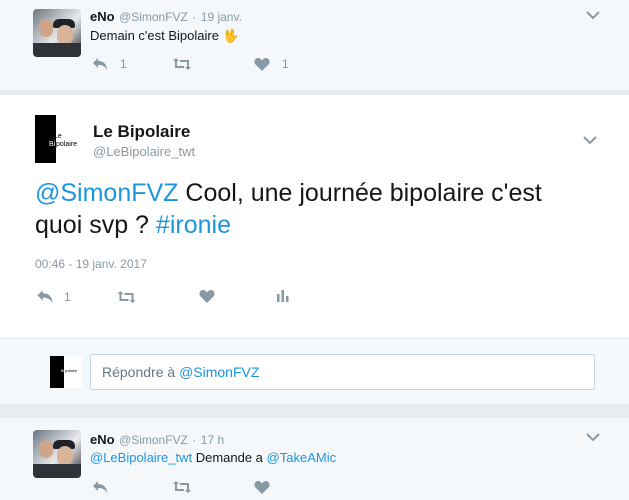  Describe the element at coordinates (271, 64) in the screenshot. I see `like-button: 1` at that location.